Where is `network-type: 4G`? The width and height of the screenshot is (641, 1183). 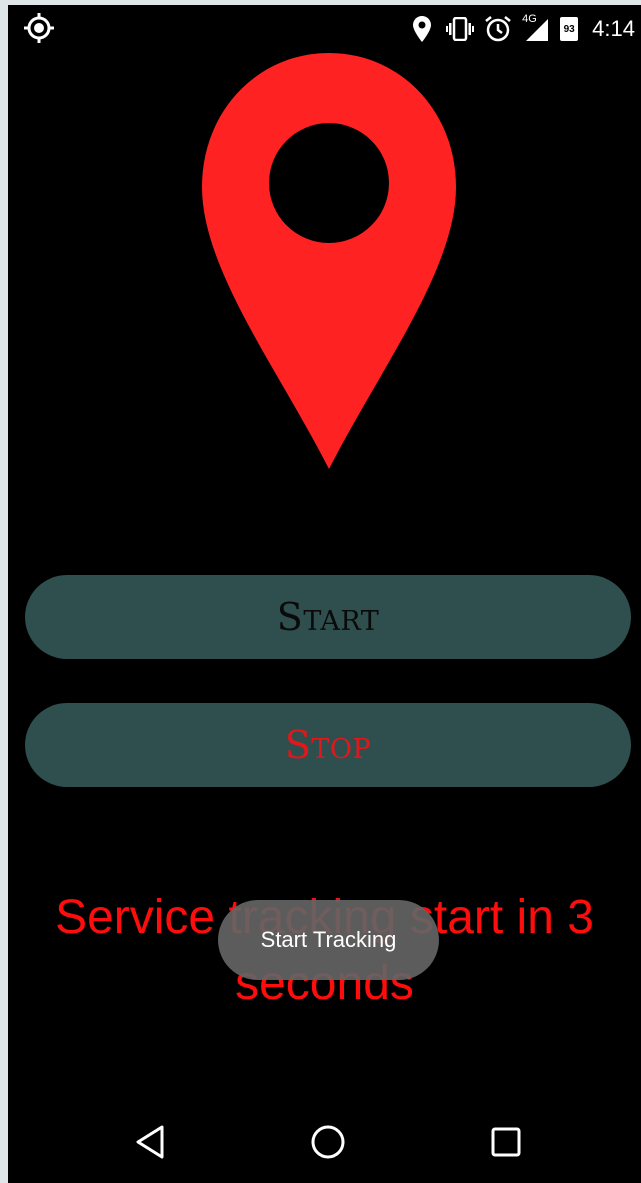 network-type: 4G is located at coordinates (529, 19).